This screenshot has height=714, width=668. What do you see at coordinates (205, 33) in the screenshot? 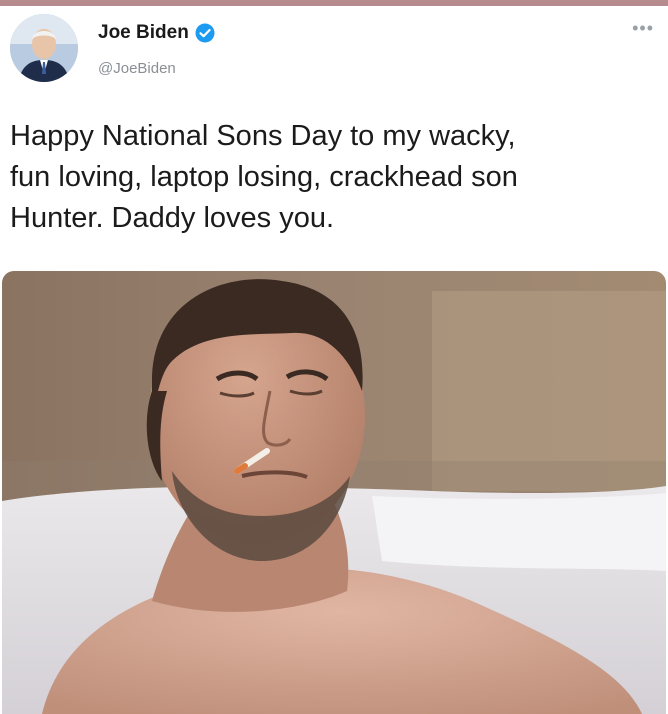
I see `verified-badge-icon` at bounding box center [205, 33].